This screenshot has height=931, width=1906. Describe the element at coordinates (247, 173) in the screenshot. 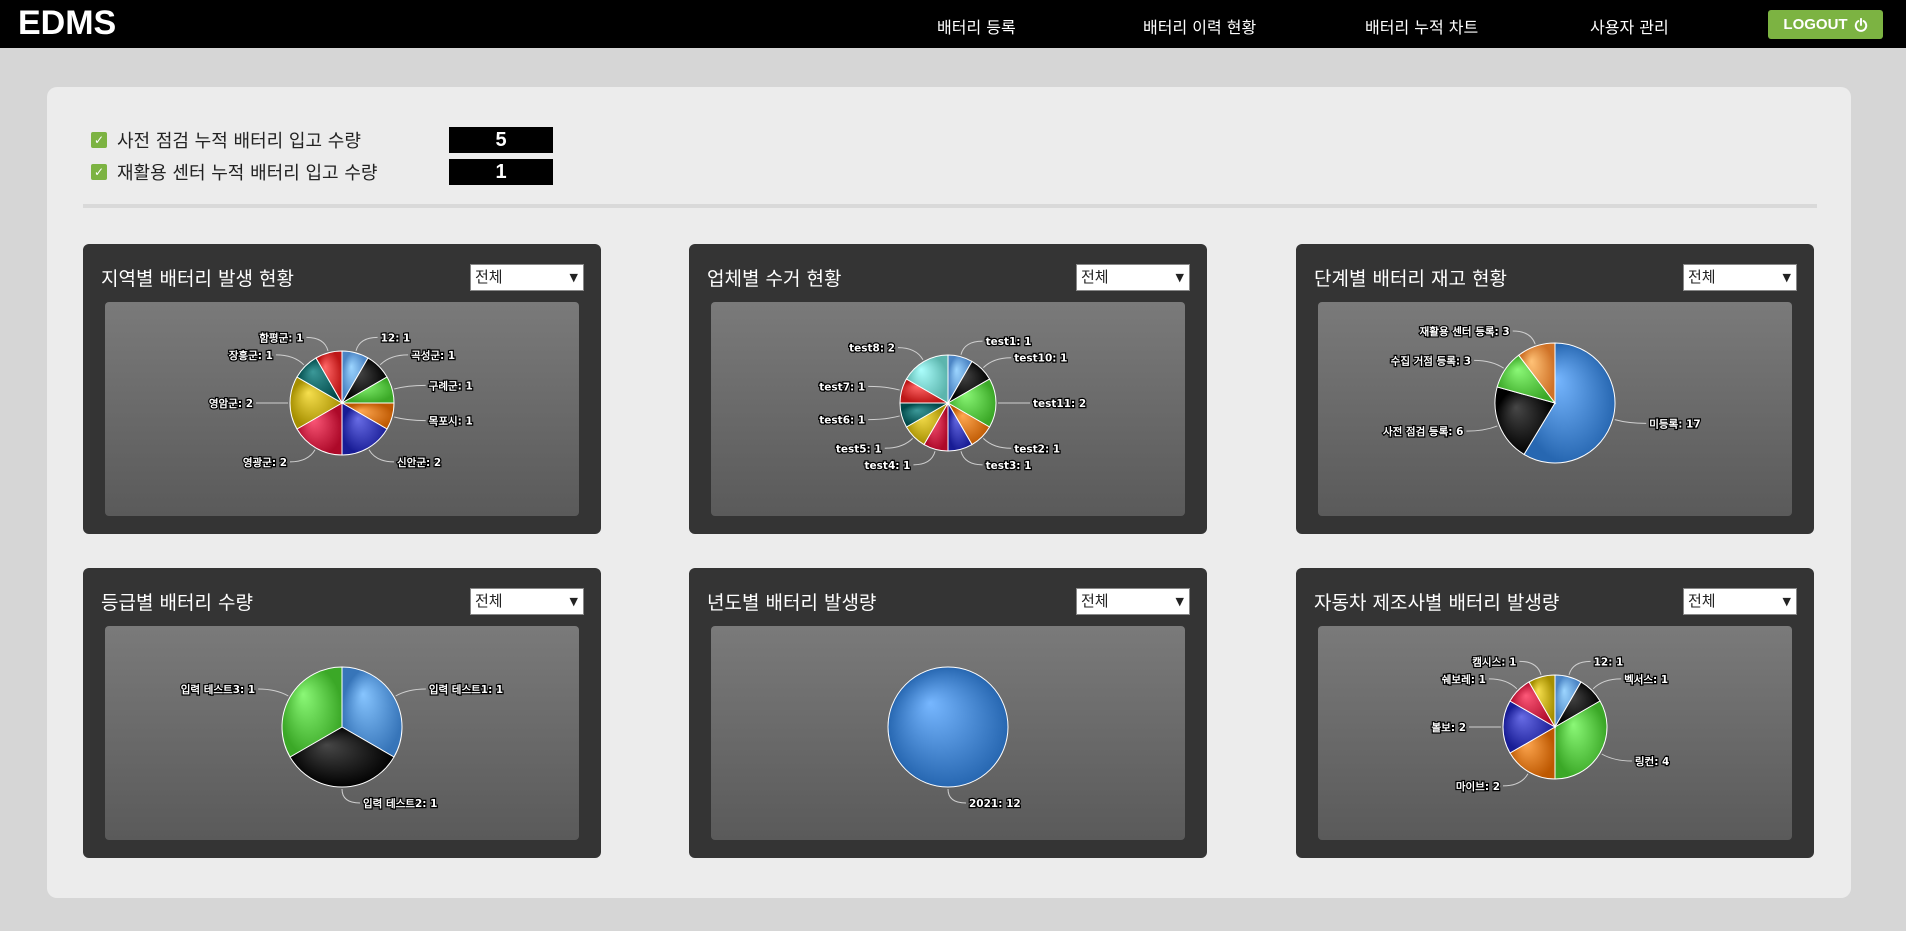

I see `stat-label: 재활용 센터 누적 배터리 입고 수량` at that location.